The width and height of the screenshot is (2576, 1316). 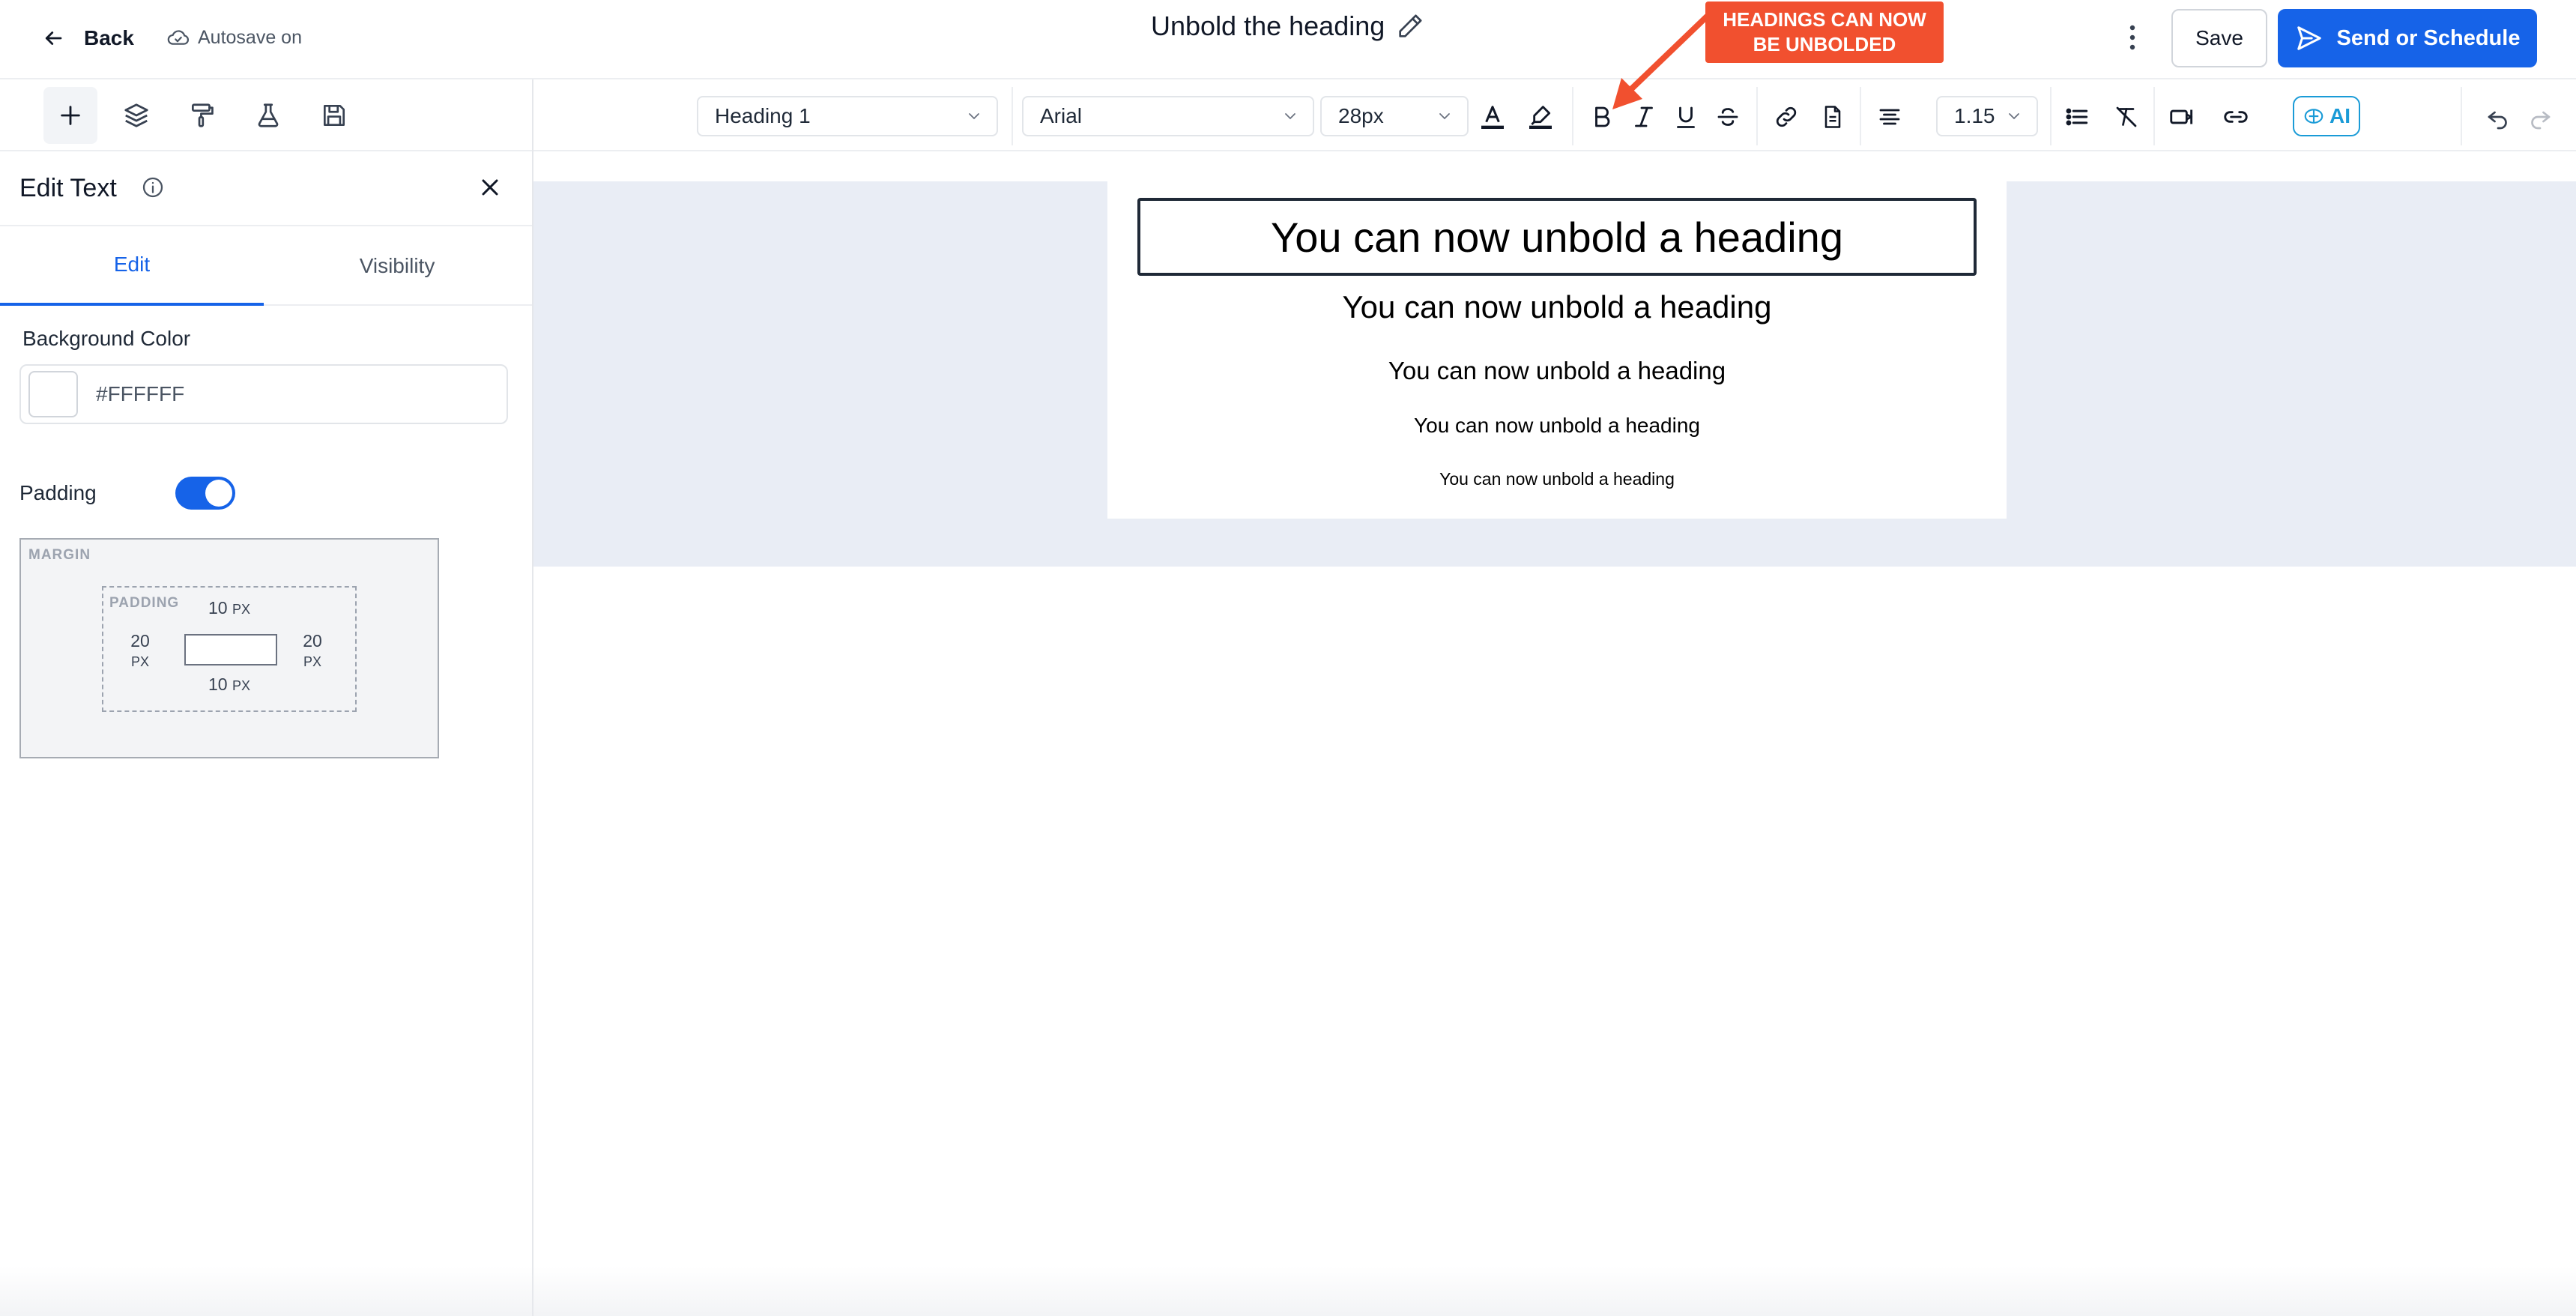 What do you see at coordinates (2428, 37) in the screenshot?
I see `send-button-label: Send or Schedule` at bounding box center [2428, 37].